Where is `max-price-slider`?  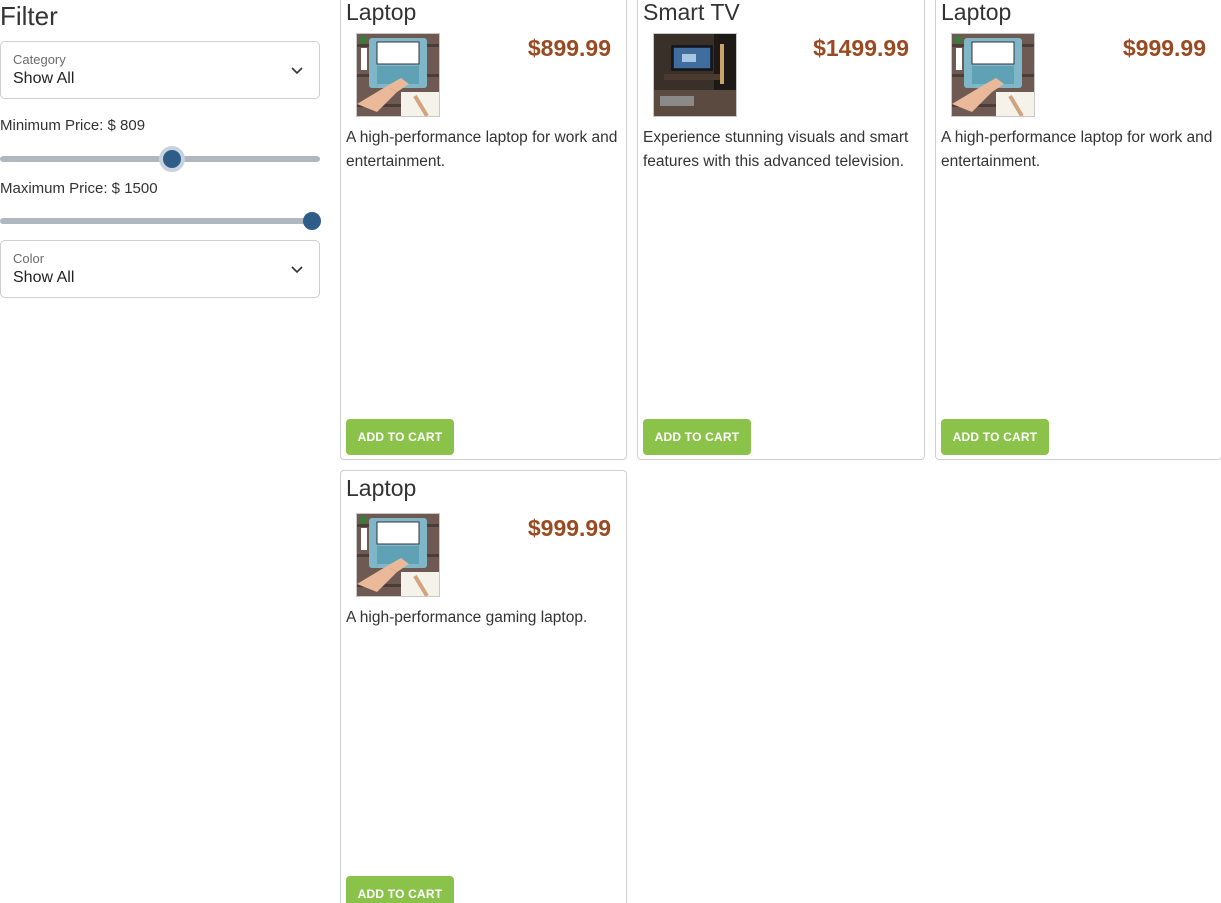 max-price-slider is located at coordinates (160, 221).